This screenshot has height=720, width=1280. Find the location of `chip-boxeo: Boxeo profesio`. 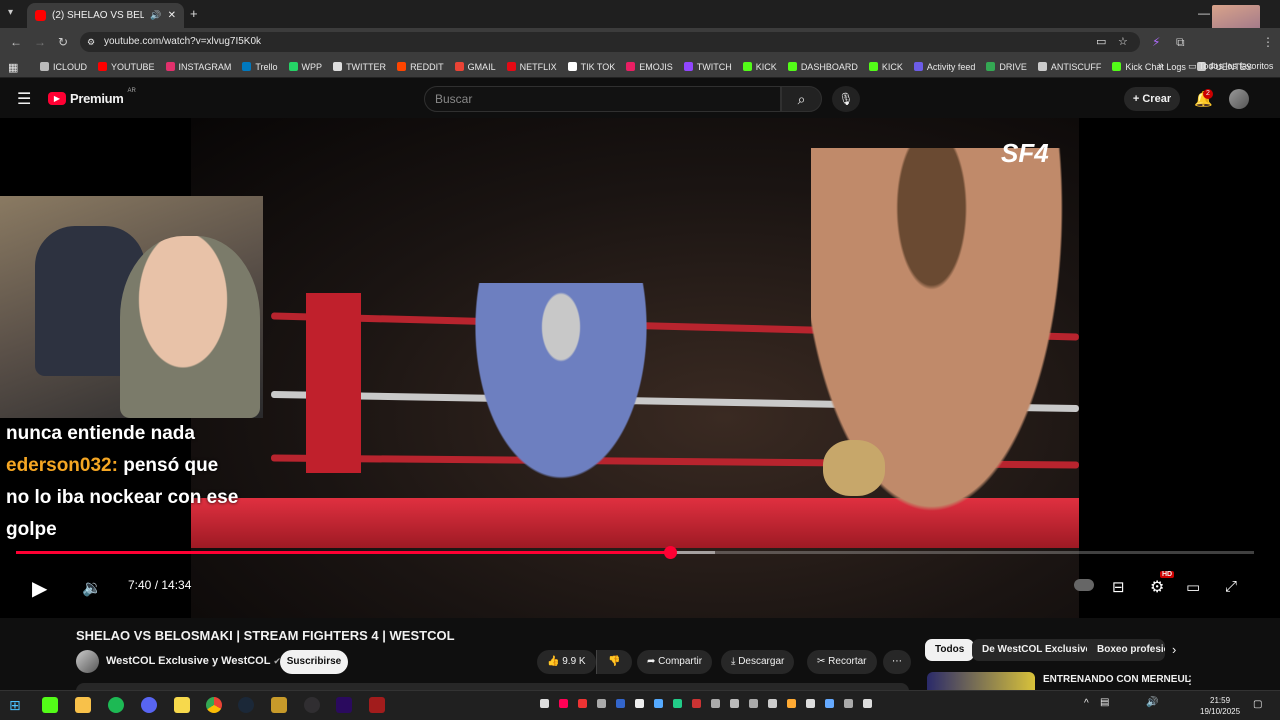

chip-boxeo: Boxeo profesio is located at coordinates (1126, 650).